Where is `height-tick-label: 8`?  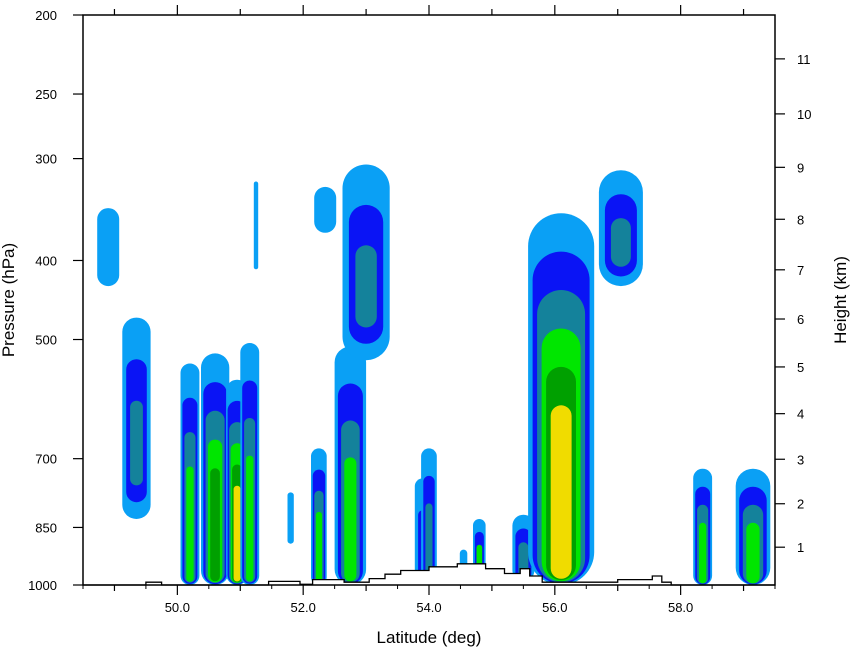
height-tick-label: 8 is located at coordinates (800, 219).